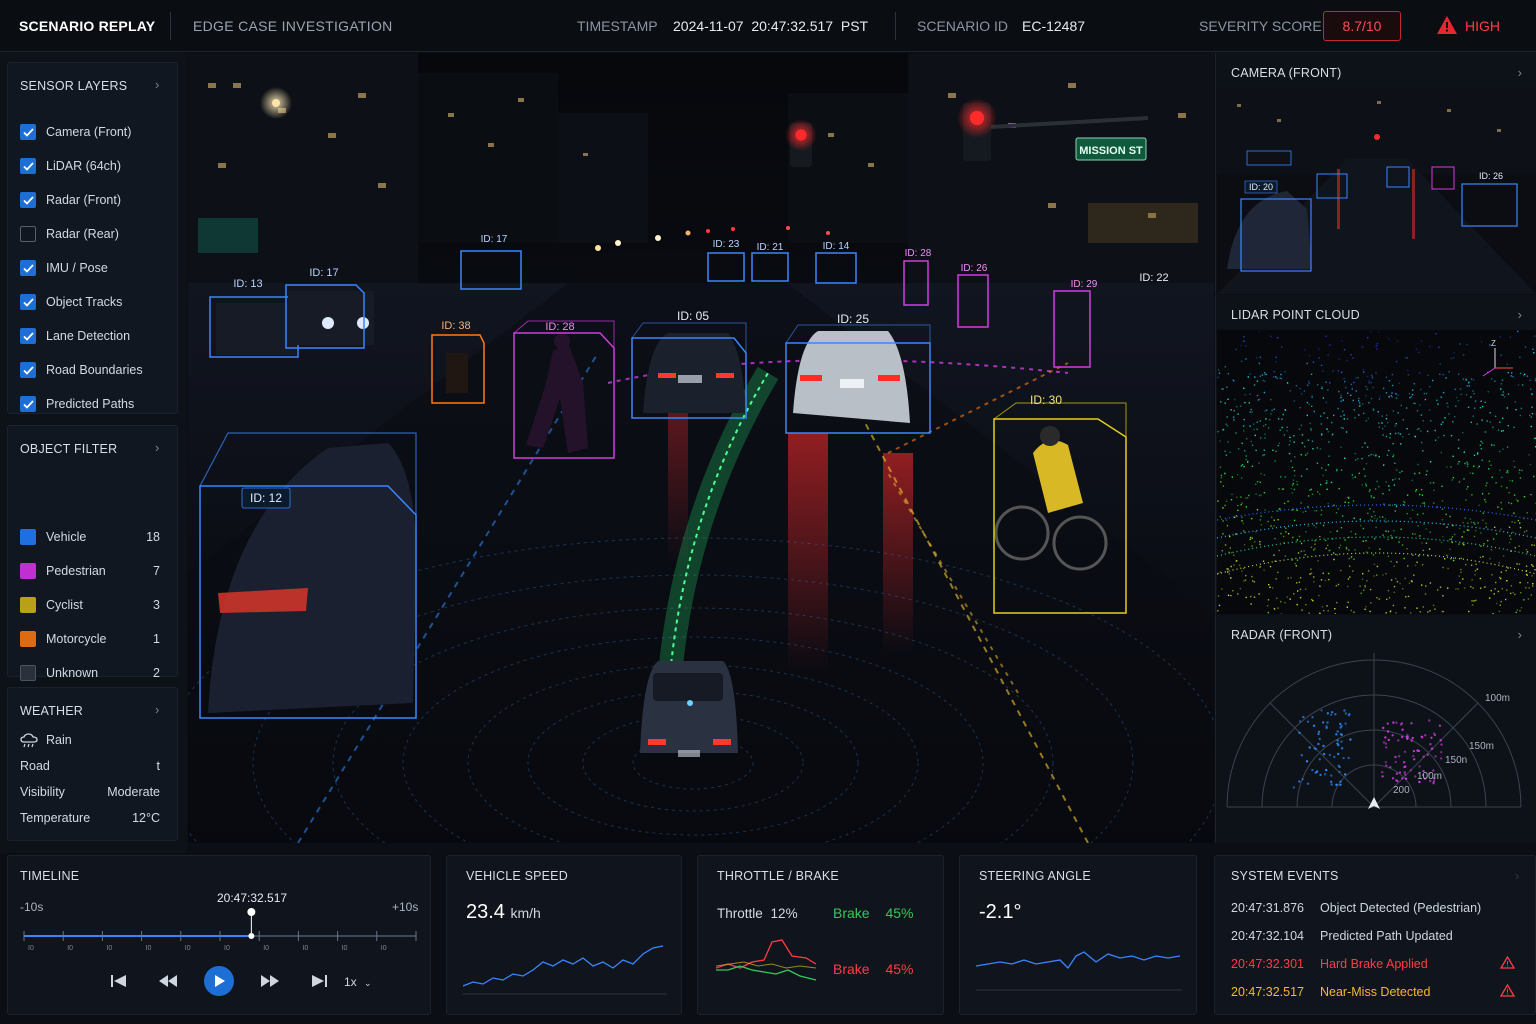  I want to click on timeline-playhead, so click(251, 912).